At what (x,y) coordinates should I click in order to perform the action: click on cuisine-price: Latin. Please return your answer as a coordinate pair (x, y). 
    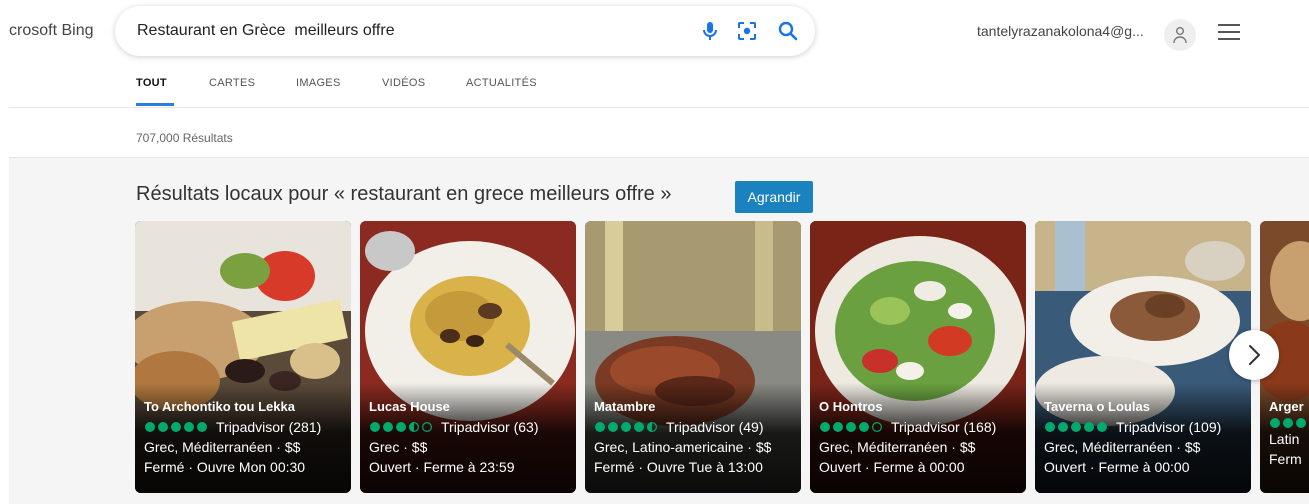
    Looking at the image, I should click on (1284, 439).